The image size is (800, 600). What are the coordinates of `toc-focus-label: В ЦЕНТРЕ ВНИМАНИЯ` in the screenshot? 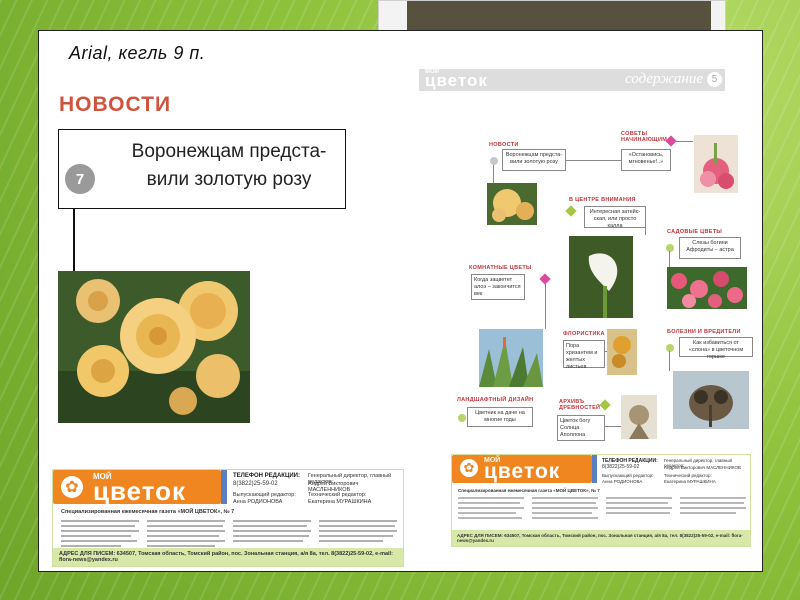 It's located at (602, 200).